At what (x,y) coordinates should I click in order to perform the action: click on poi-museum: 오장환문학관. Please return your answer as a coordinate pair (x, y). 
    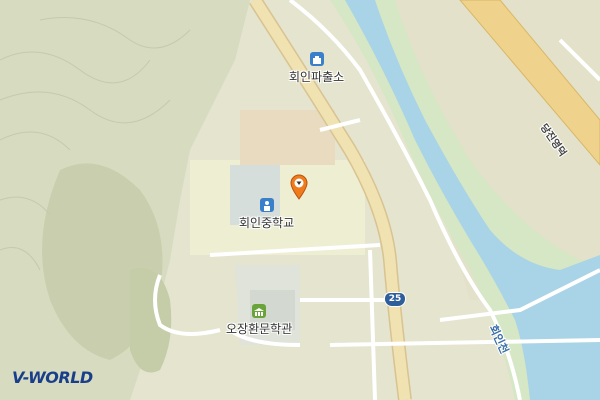
    Looking at the image, I should click on (259, 320).